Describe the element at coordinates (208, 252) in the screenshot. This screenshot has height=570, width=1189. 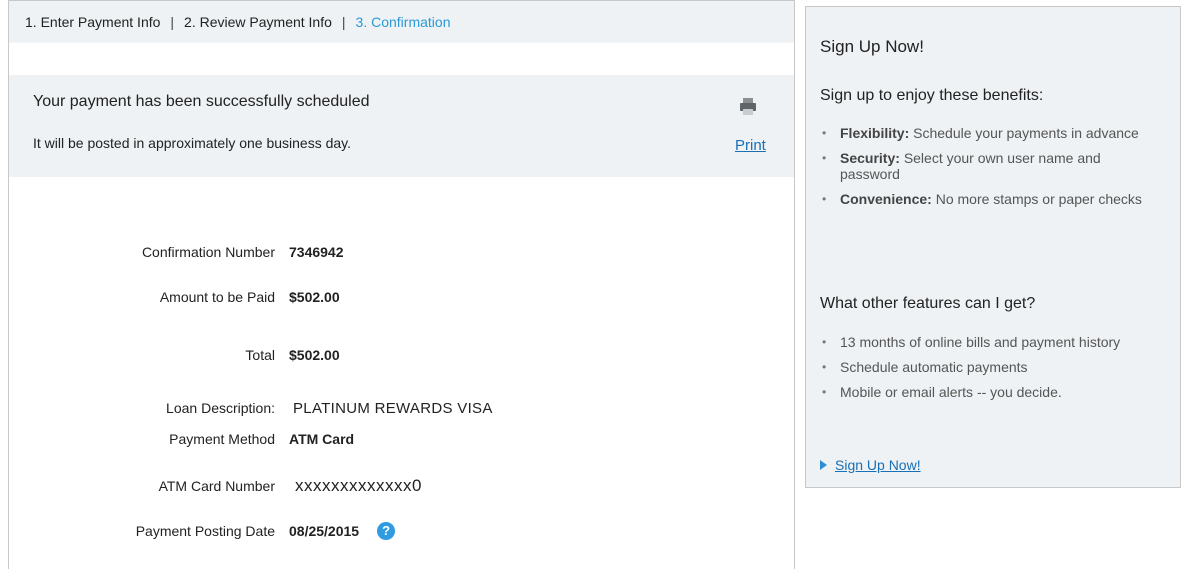
I see `confirmation-number-label: Confirmation Number` at that location.